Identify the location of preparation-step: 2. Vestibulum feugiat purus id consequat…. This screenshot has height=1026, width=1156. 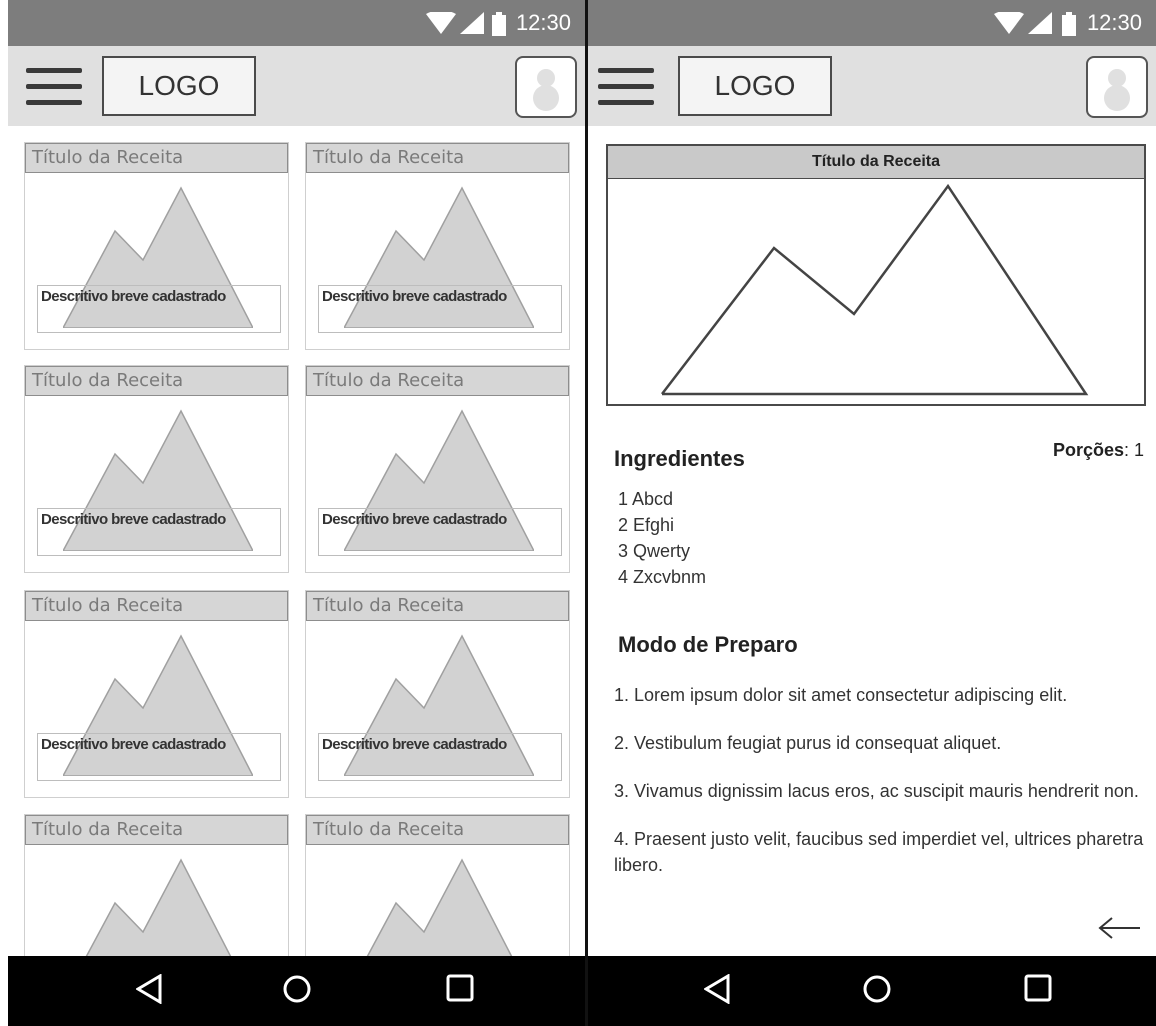
(808, 743).